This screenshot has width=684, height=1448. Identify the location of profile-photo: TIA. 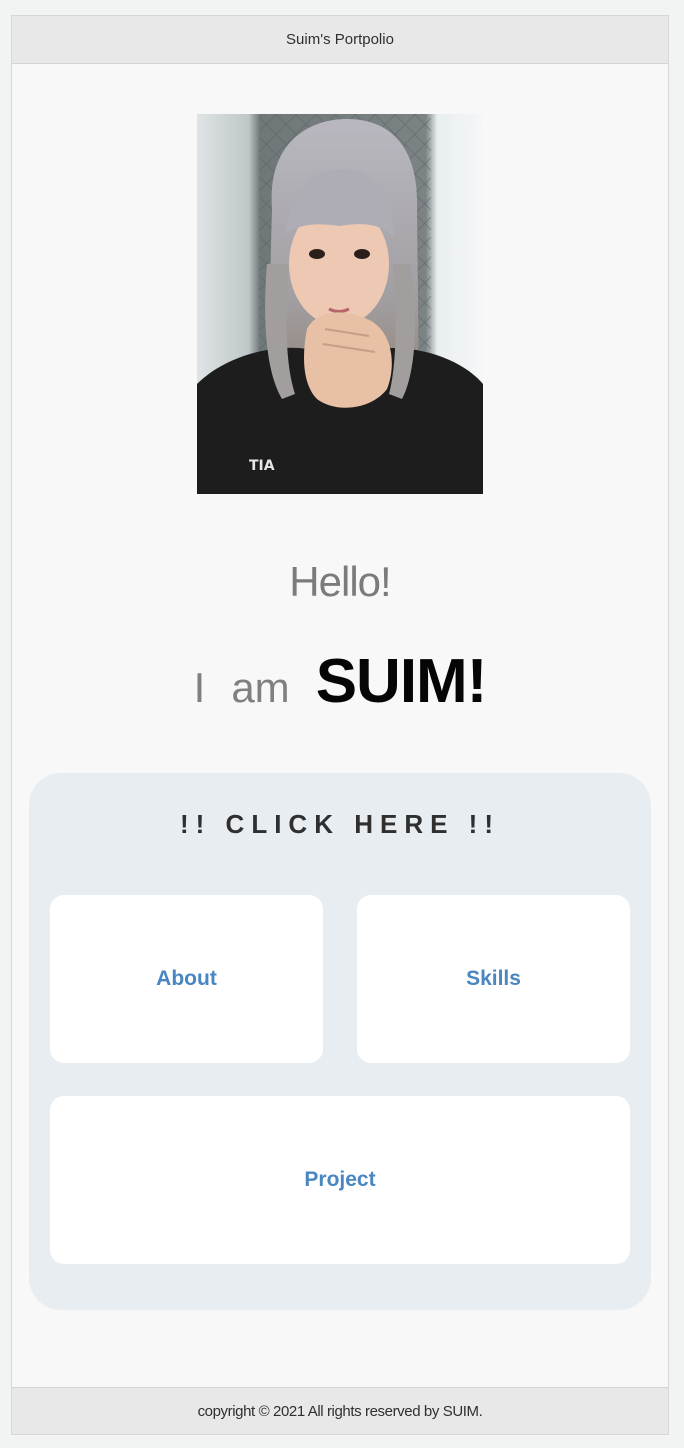
(340, 304).